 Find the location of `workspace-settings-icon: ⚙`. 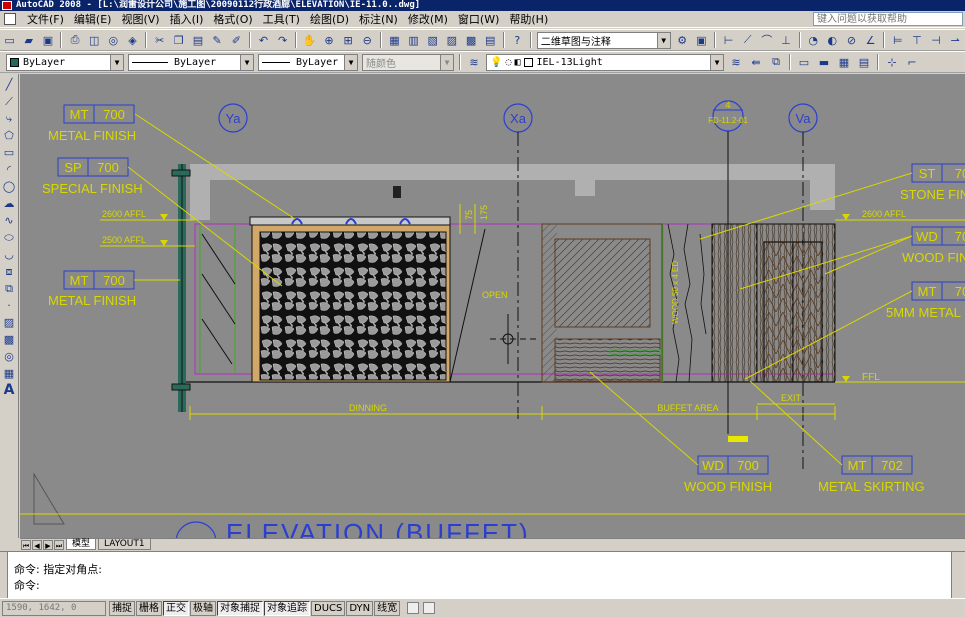

workspace-settings-icon: ⚙ is located at coordinates (682, 40).